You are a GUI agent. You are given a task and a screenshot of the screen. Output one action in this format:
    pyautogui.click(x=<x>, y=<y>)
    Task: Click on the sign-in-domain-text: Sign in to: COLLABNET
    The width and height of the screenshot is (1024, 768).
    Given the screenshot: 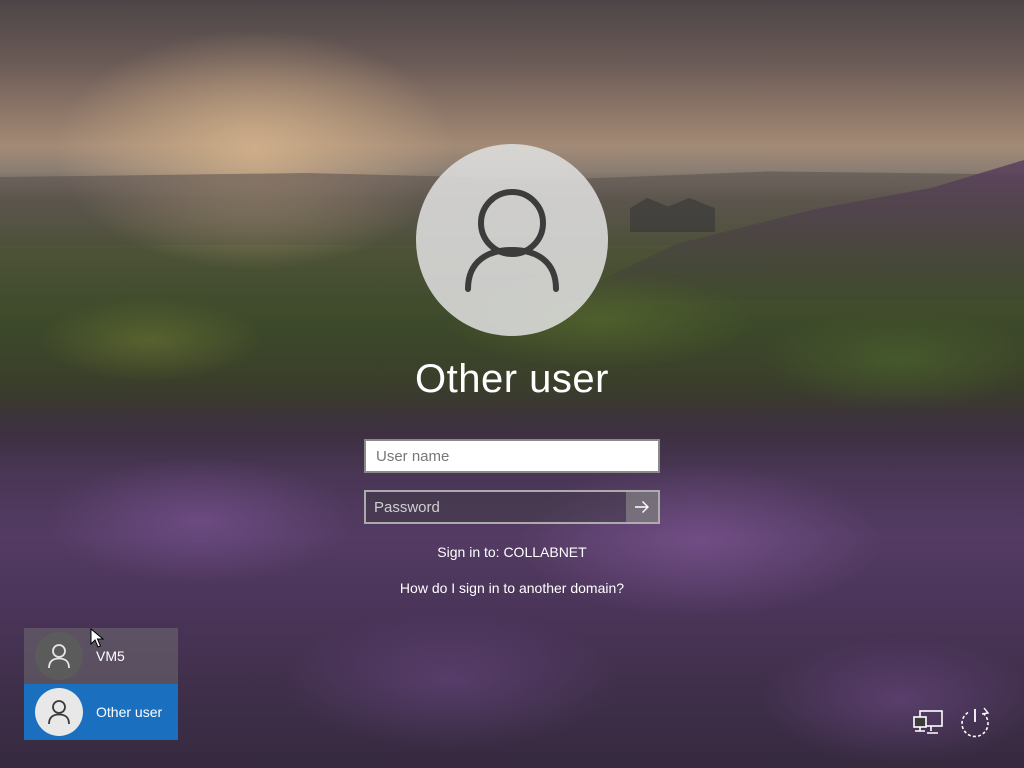 What is the action you would take?
    pyautogui.click(x=512, y=552)
    